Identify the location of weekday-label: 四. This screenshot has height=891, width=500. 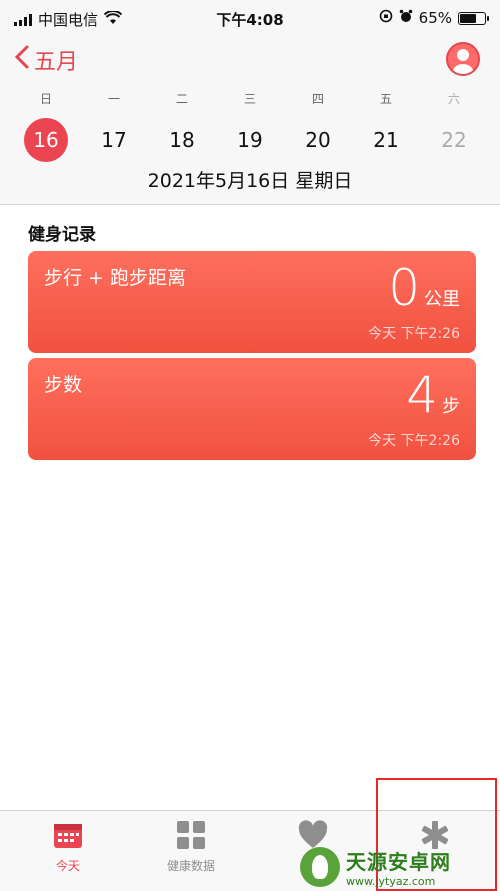
(317, 99).